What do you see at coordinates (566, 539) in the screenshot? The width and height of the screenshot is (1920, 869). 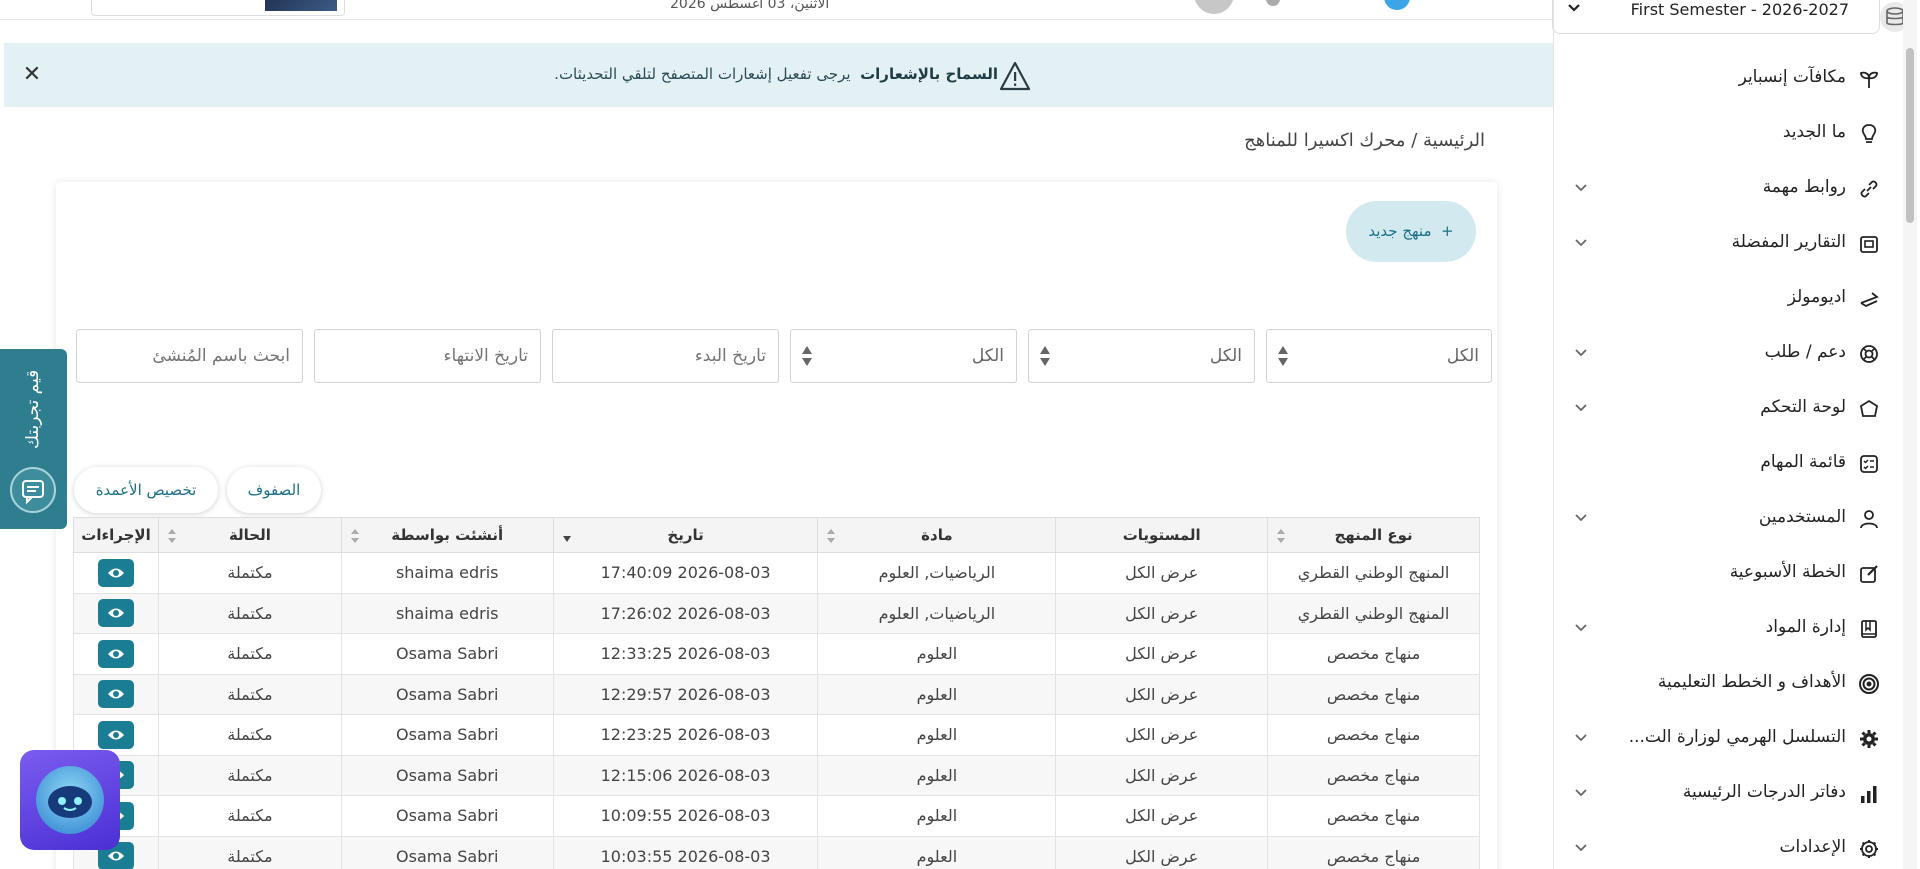 I see `sort-desc-icon` at bounding box center [566, 539].